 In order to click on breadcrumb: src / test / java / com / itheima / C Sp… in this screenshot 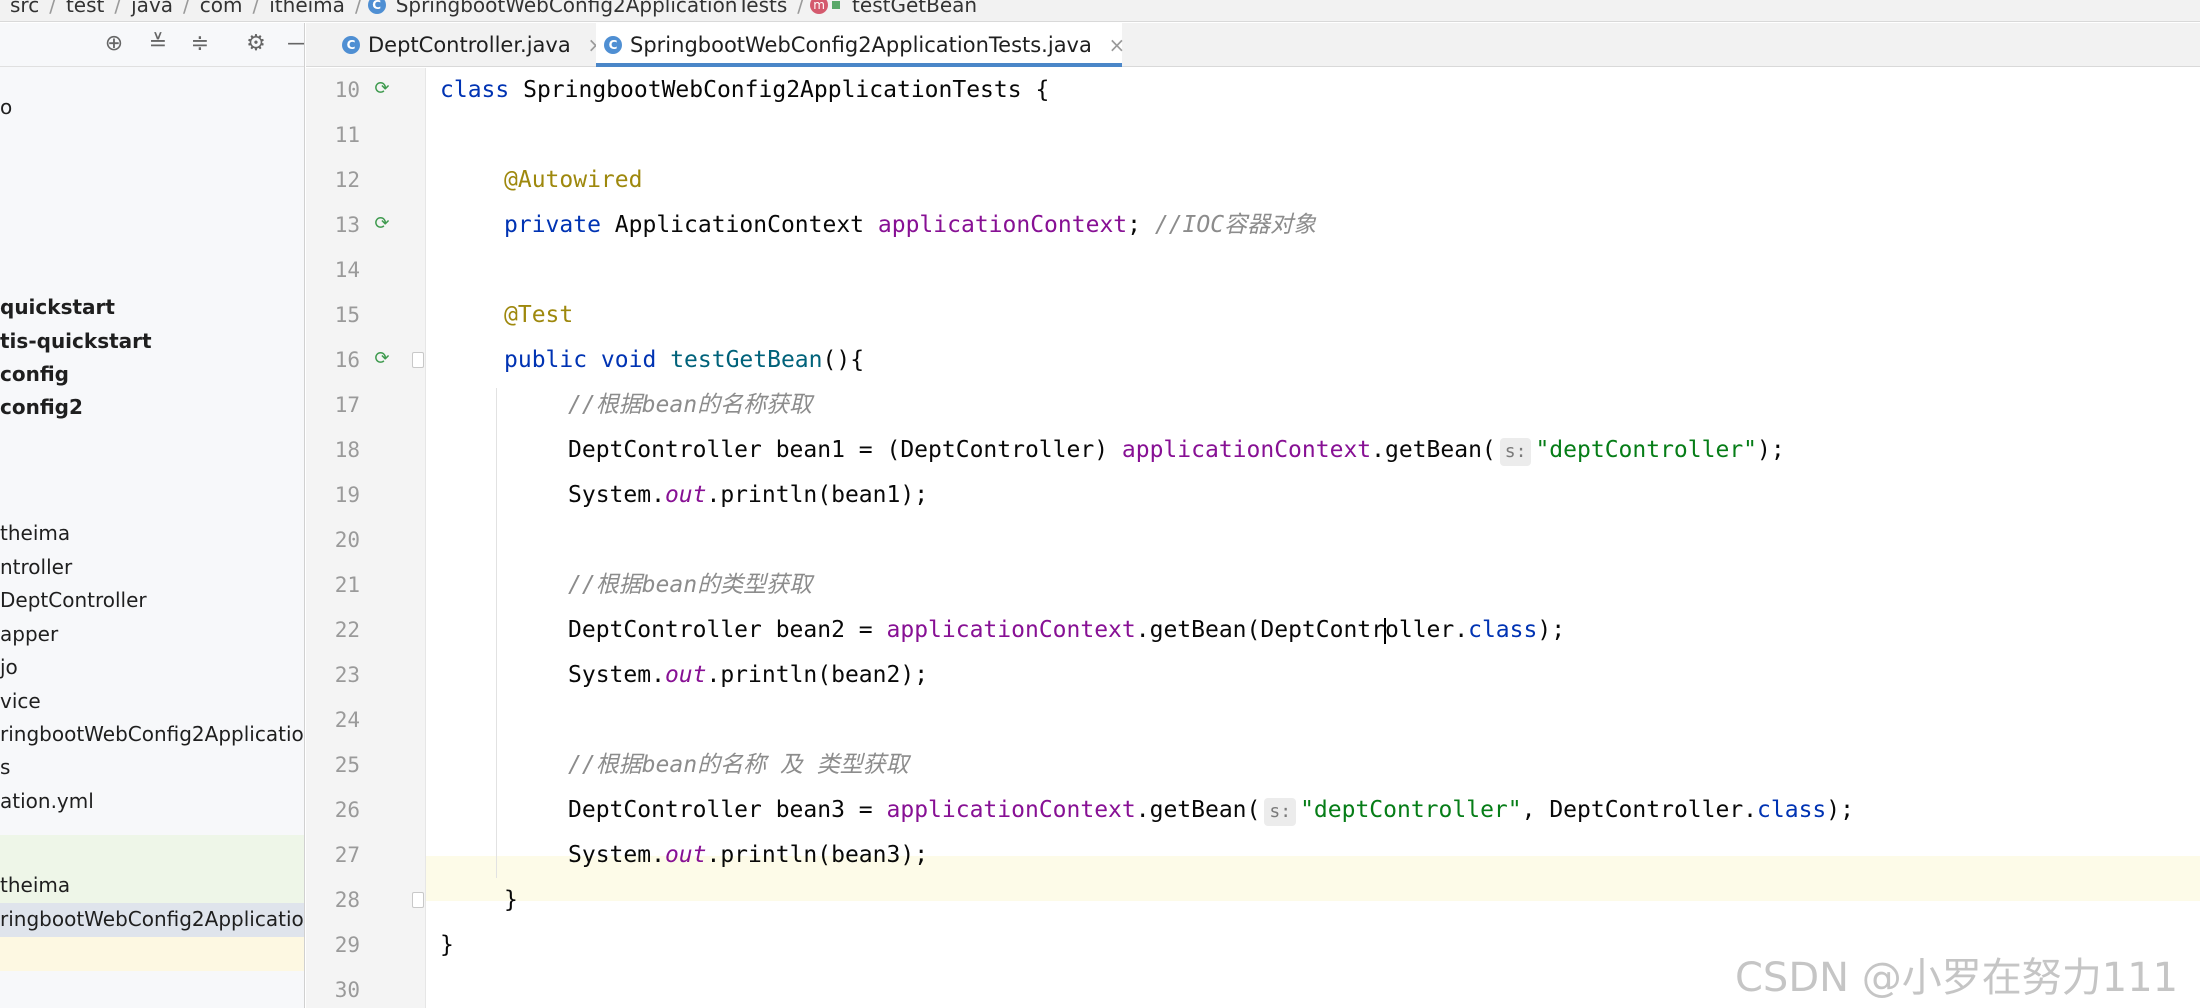, I will do `click(1100, 11)`.